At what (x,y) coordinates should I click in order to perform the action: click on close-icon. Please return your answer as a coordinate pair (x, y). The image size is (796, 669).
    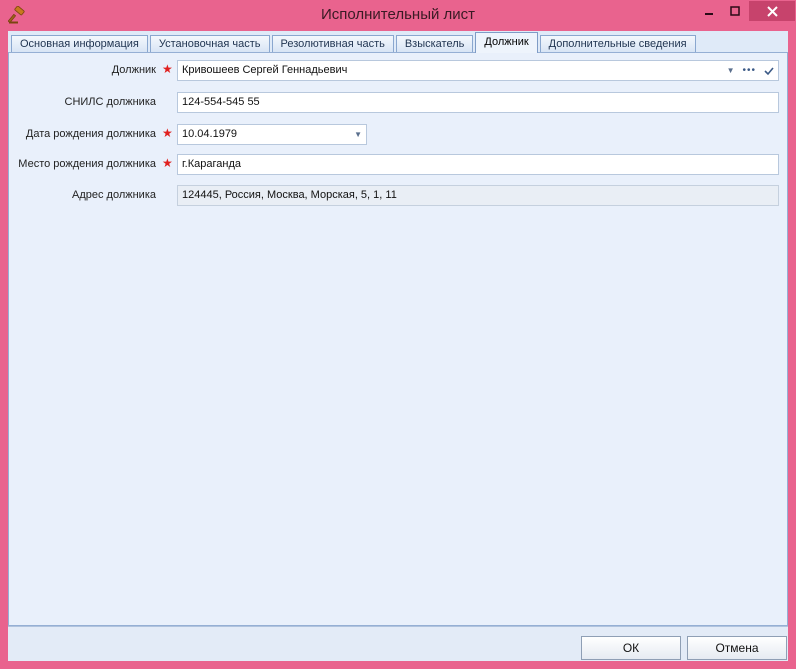
    Looking at the image, I should click on (772, 11).